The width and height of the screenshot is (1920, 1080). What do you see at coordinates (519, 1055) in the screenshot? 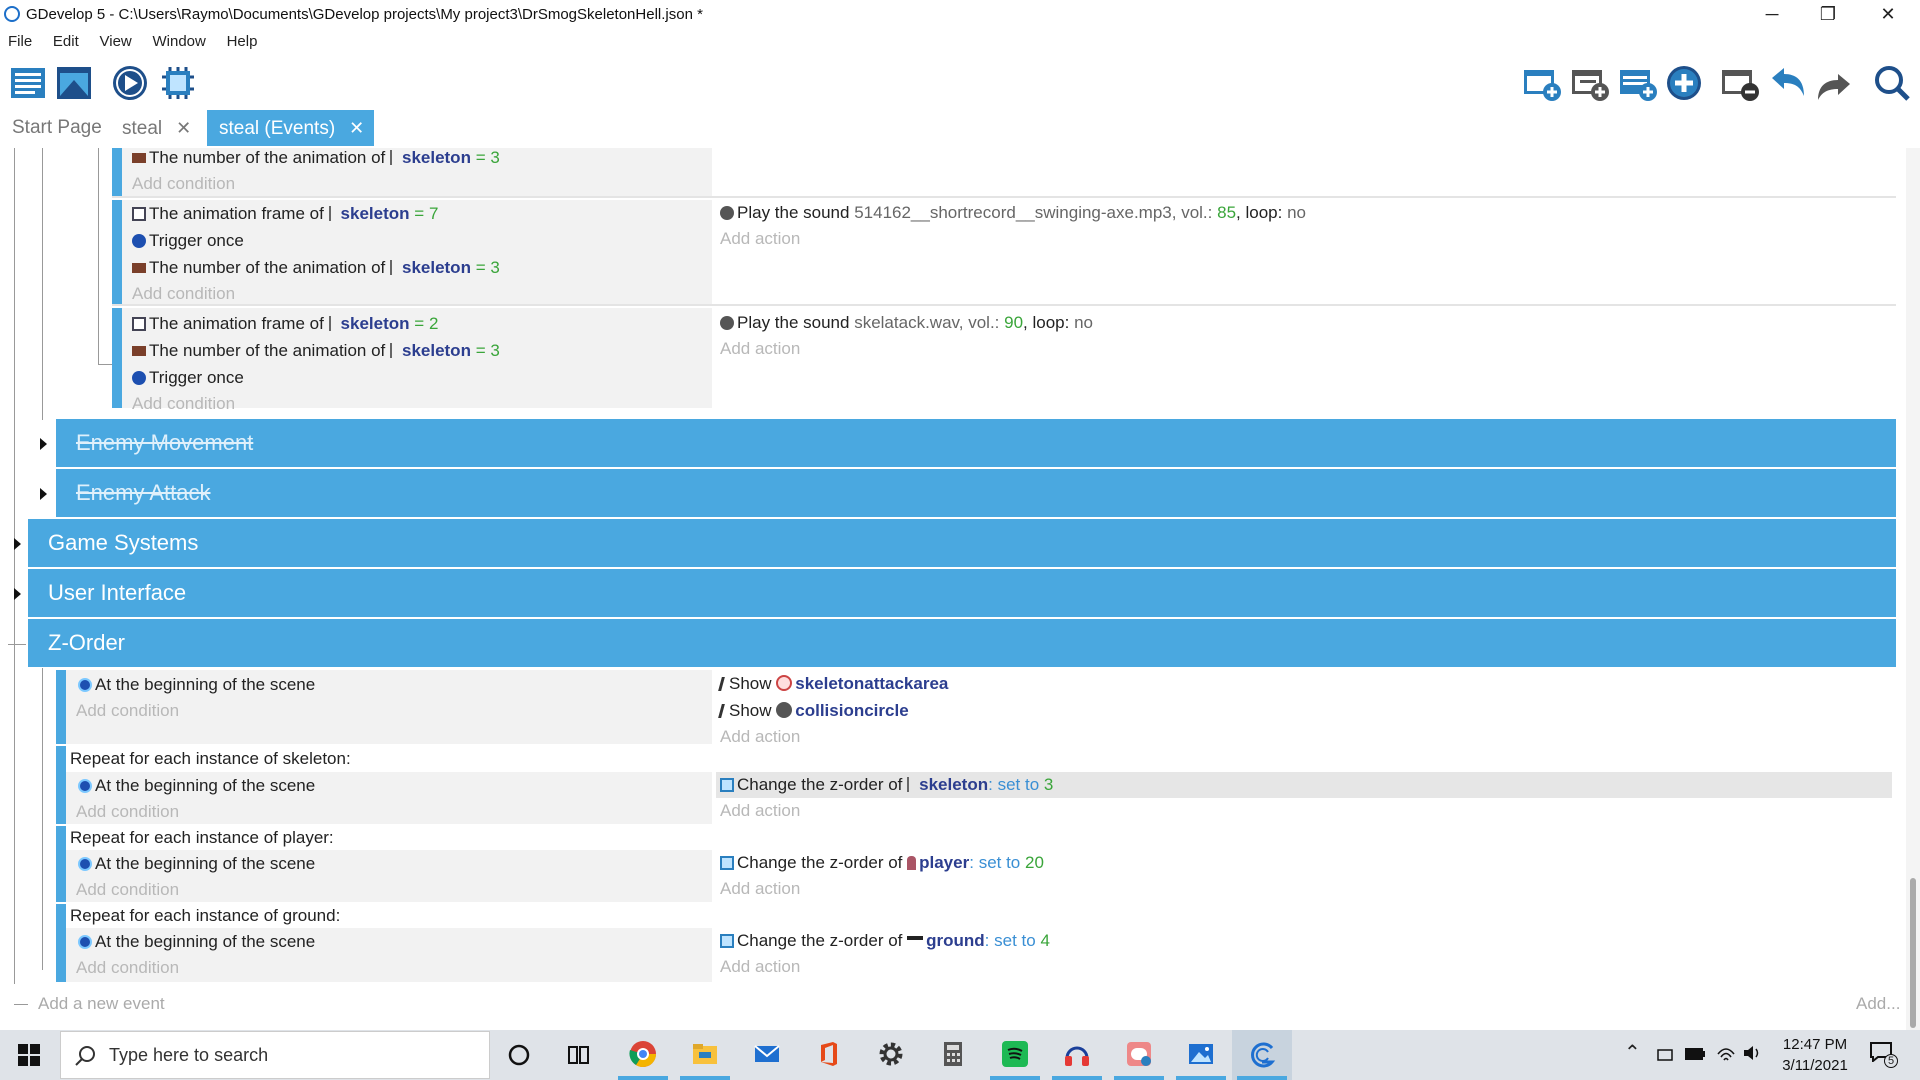
I see `cortana-icon` at bounding box center [519, 1055].